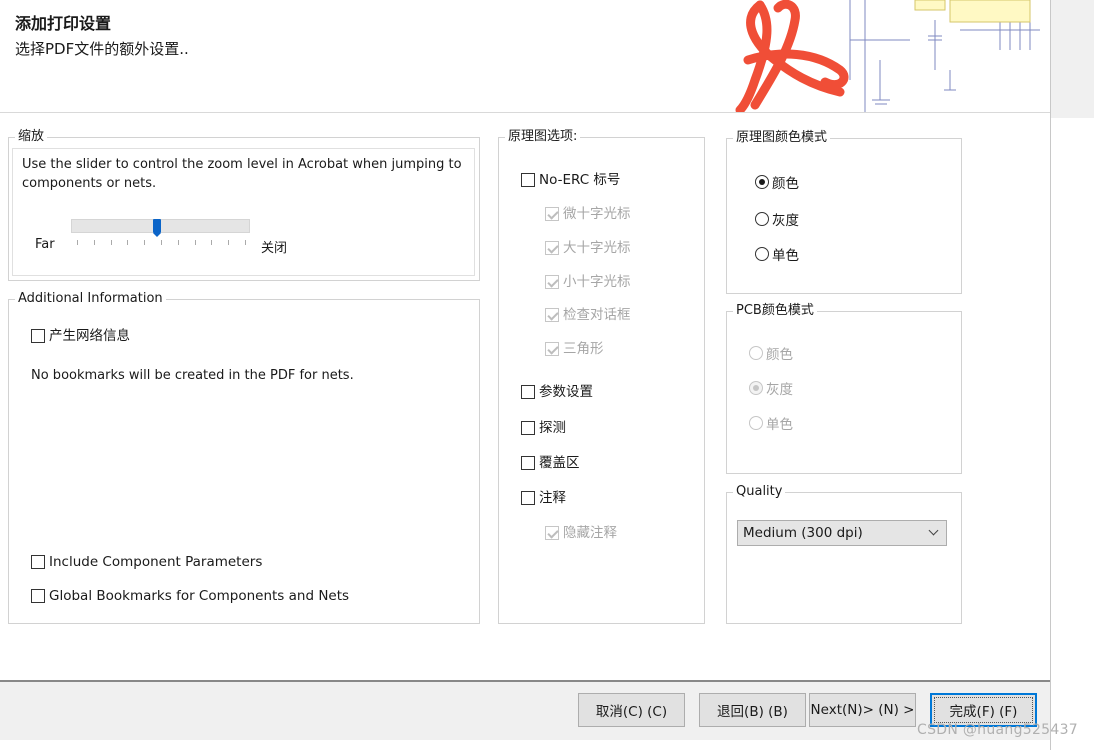  I want to click on pcb-mono-radio: 单色, so click(771, 423).